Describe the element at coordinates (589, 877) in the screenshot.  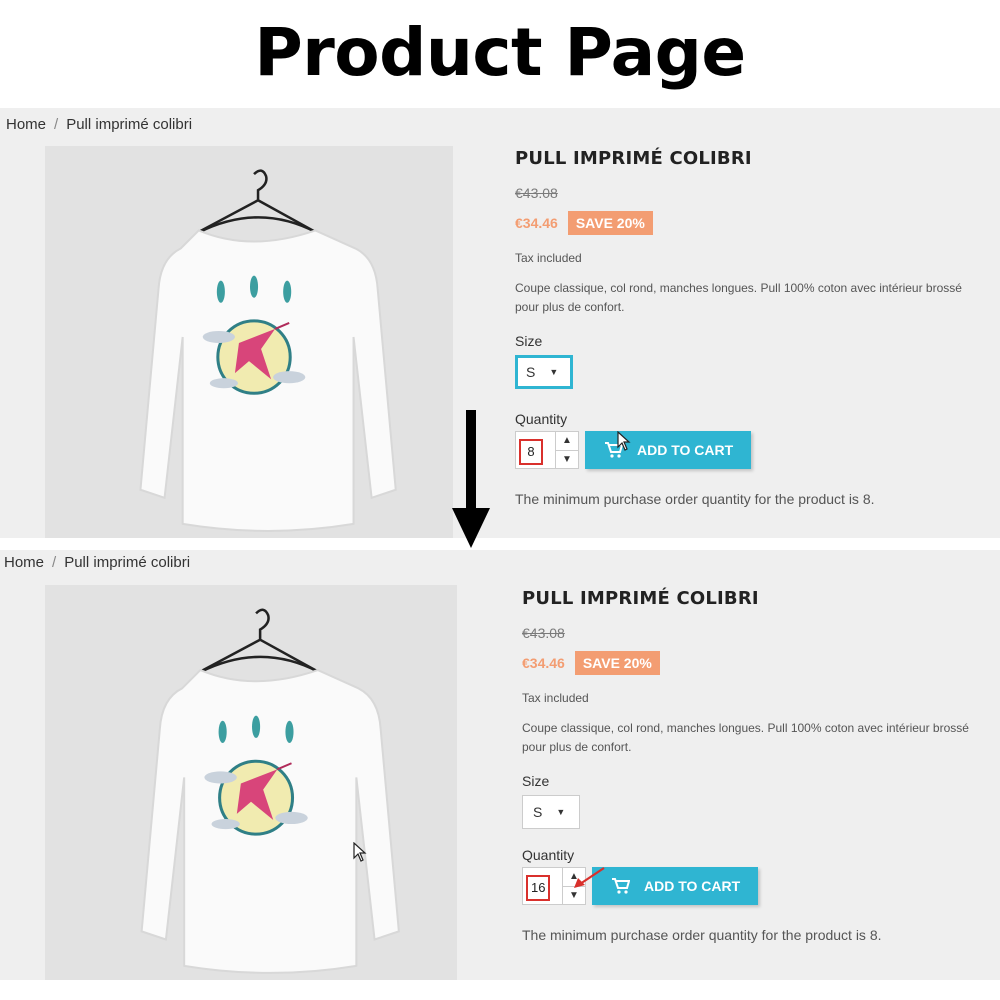
I see `red-pointer-arrow-icon` at that location.